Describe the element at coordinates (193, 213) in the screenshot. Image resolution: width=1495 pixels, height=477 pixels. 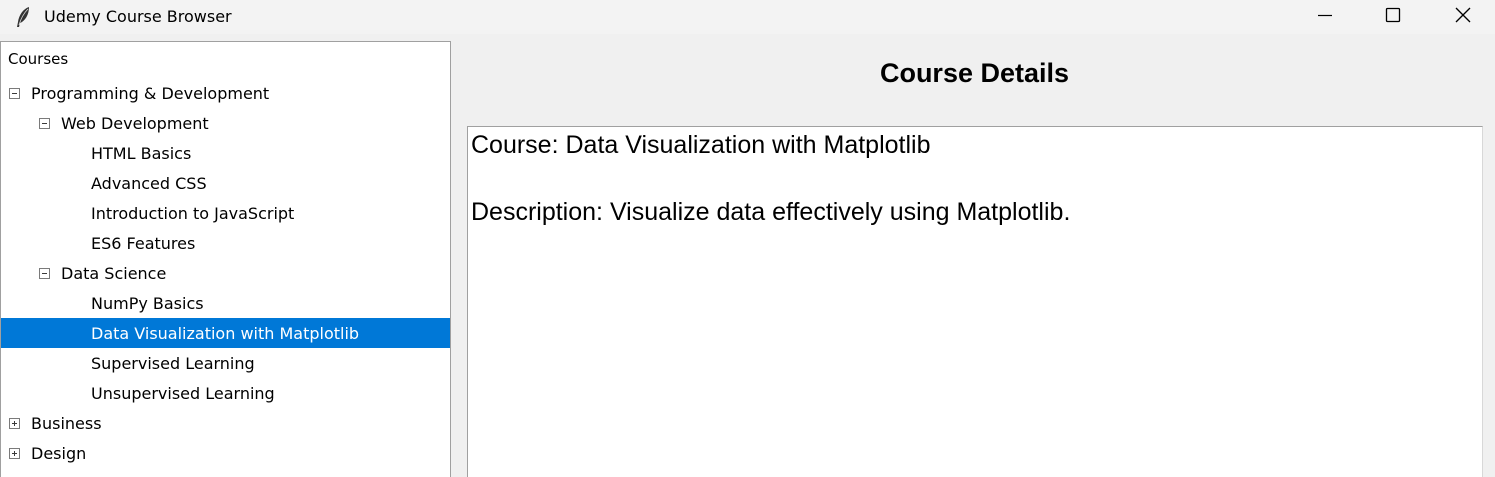
I see `tree-item-label: Introduction to JavaScript` at that location.